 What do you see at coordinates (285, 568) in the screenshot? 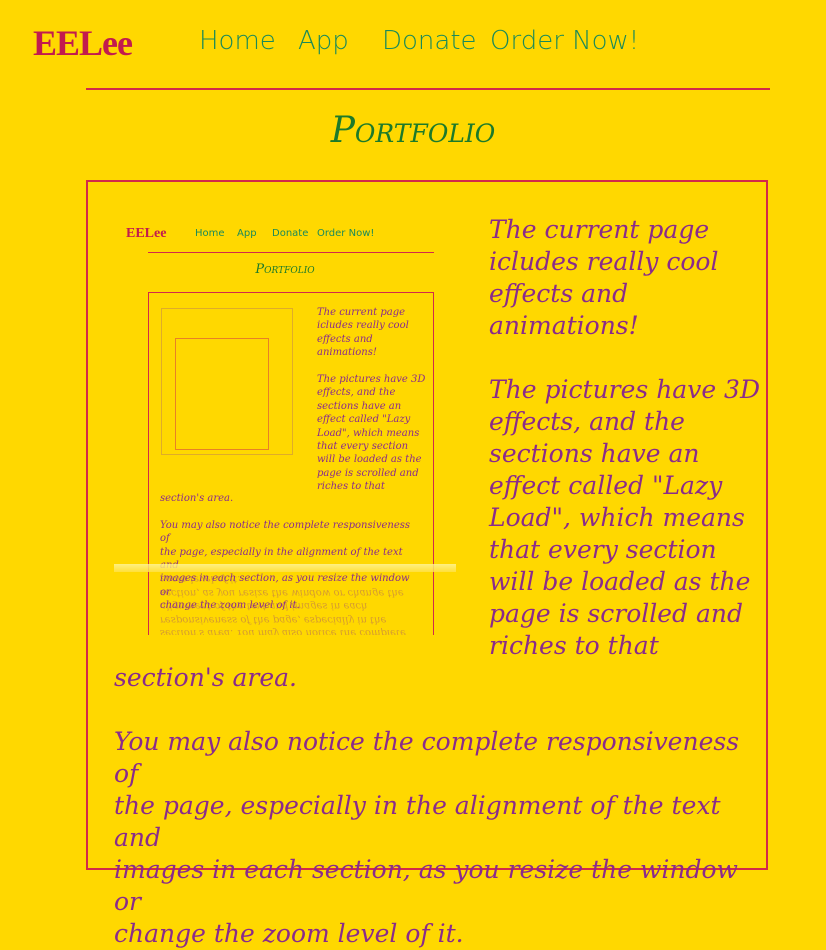
I see `thumb-reflection-line` at bounding box center [285, 568].